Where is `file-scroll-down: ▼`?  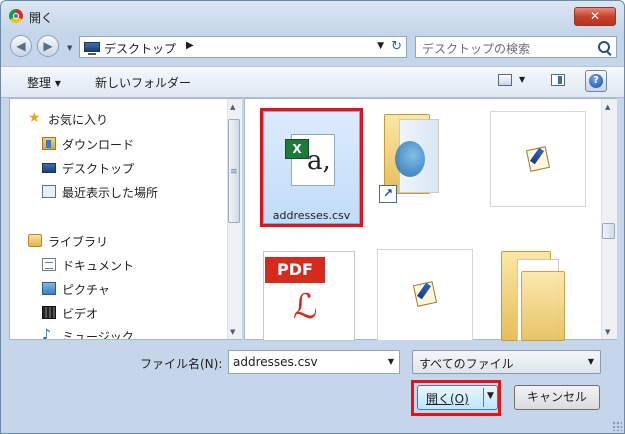
file-scroll-down: ▼ is located at coordinates (607, 332).